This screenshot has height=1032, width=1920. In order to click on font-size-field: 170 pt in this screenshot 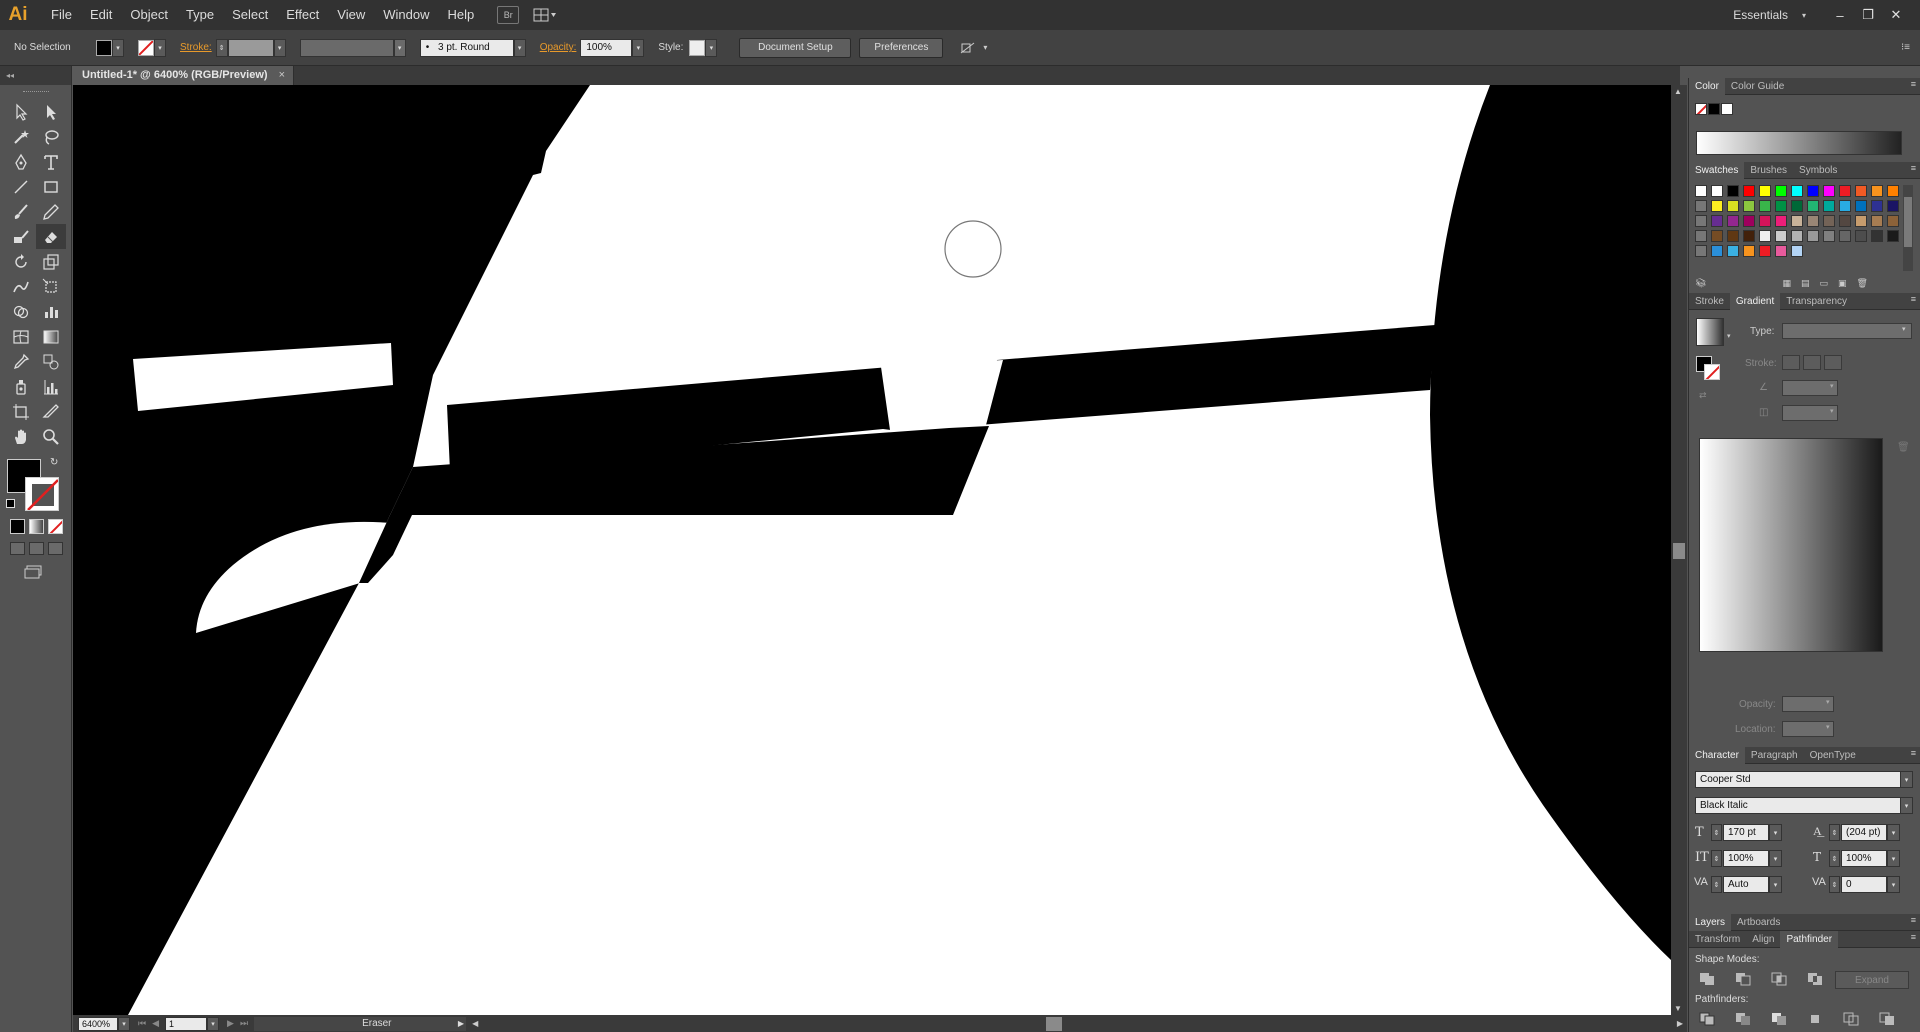, I will do `click(1746, 832)`.